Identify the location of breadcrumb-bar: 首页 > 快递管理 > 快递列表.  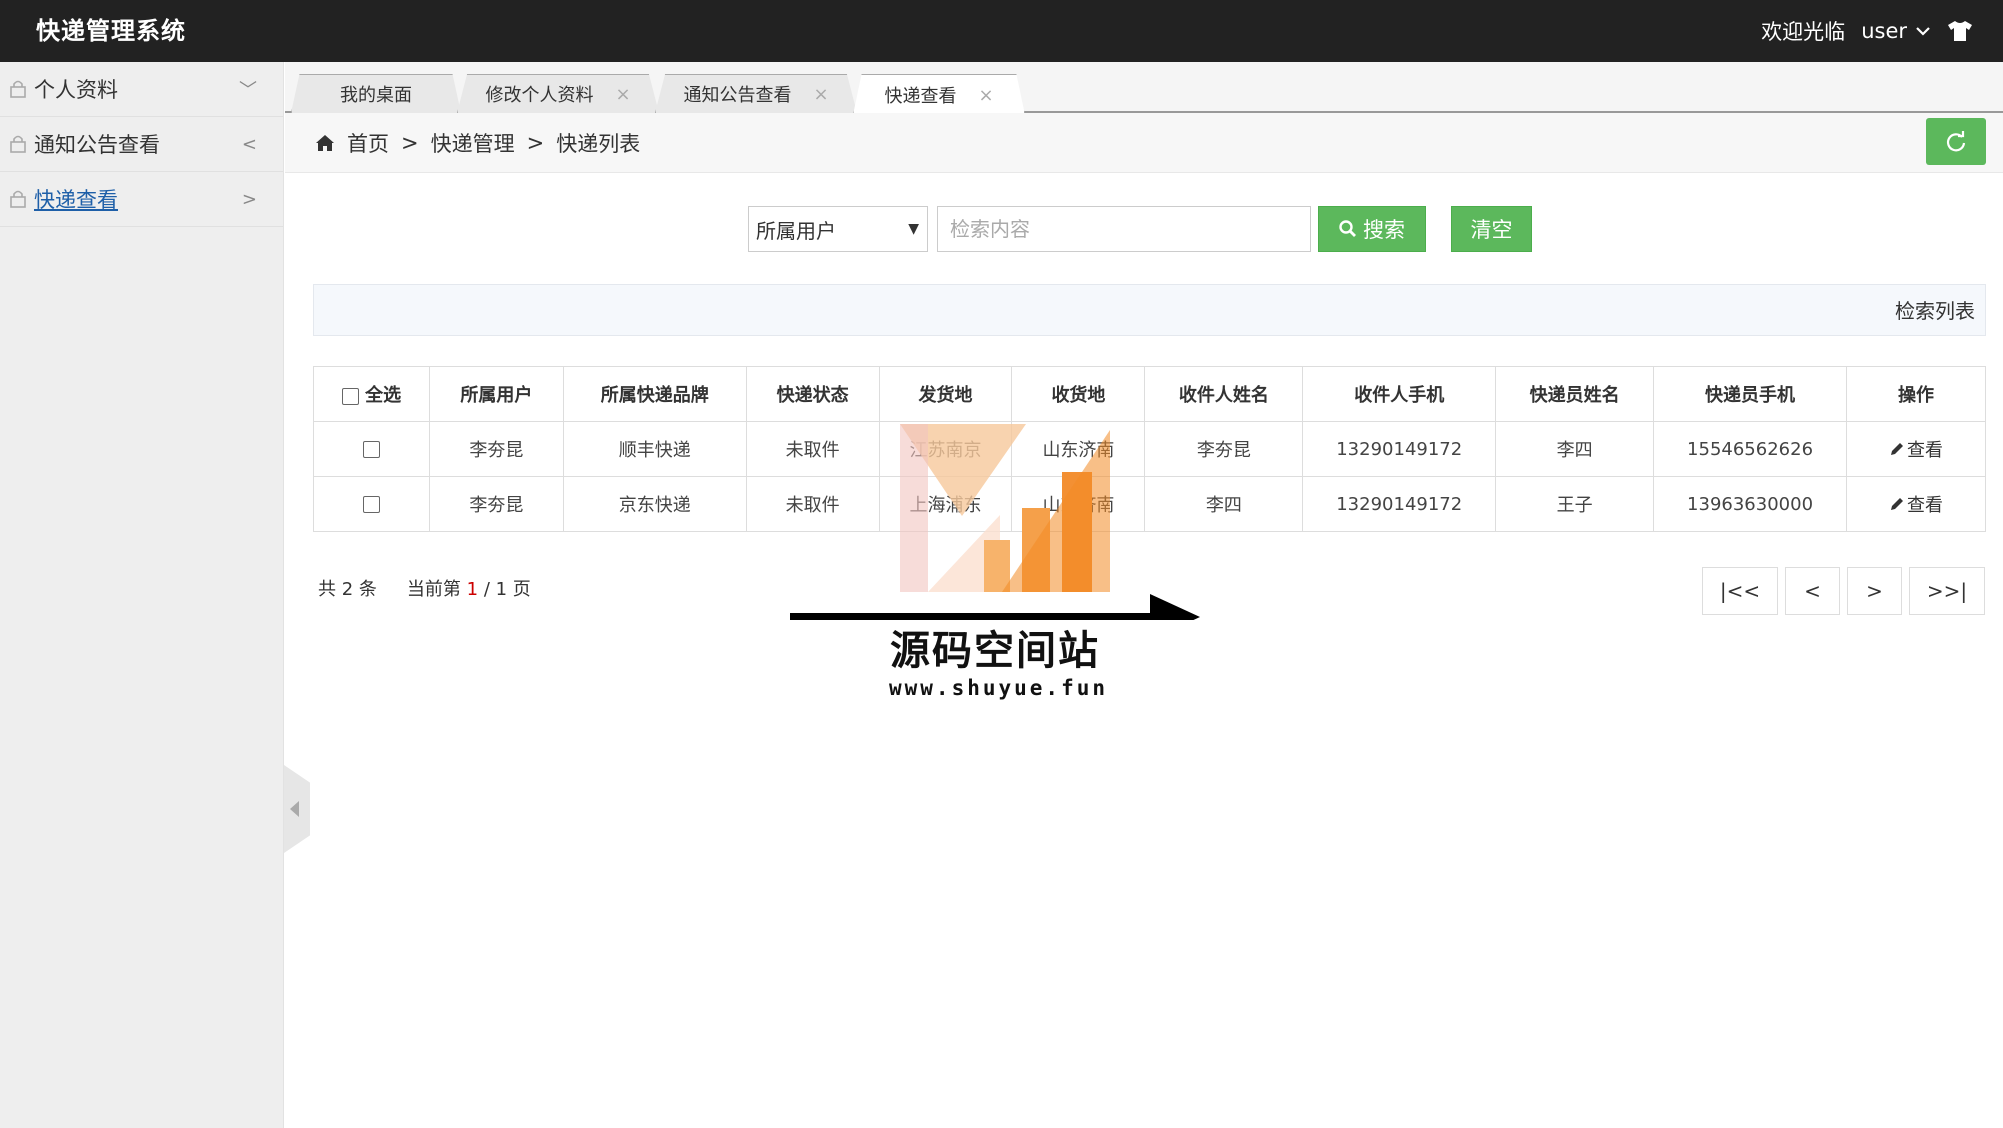
(1144, 143).